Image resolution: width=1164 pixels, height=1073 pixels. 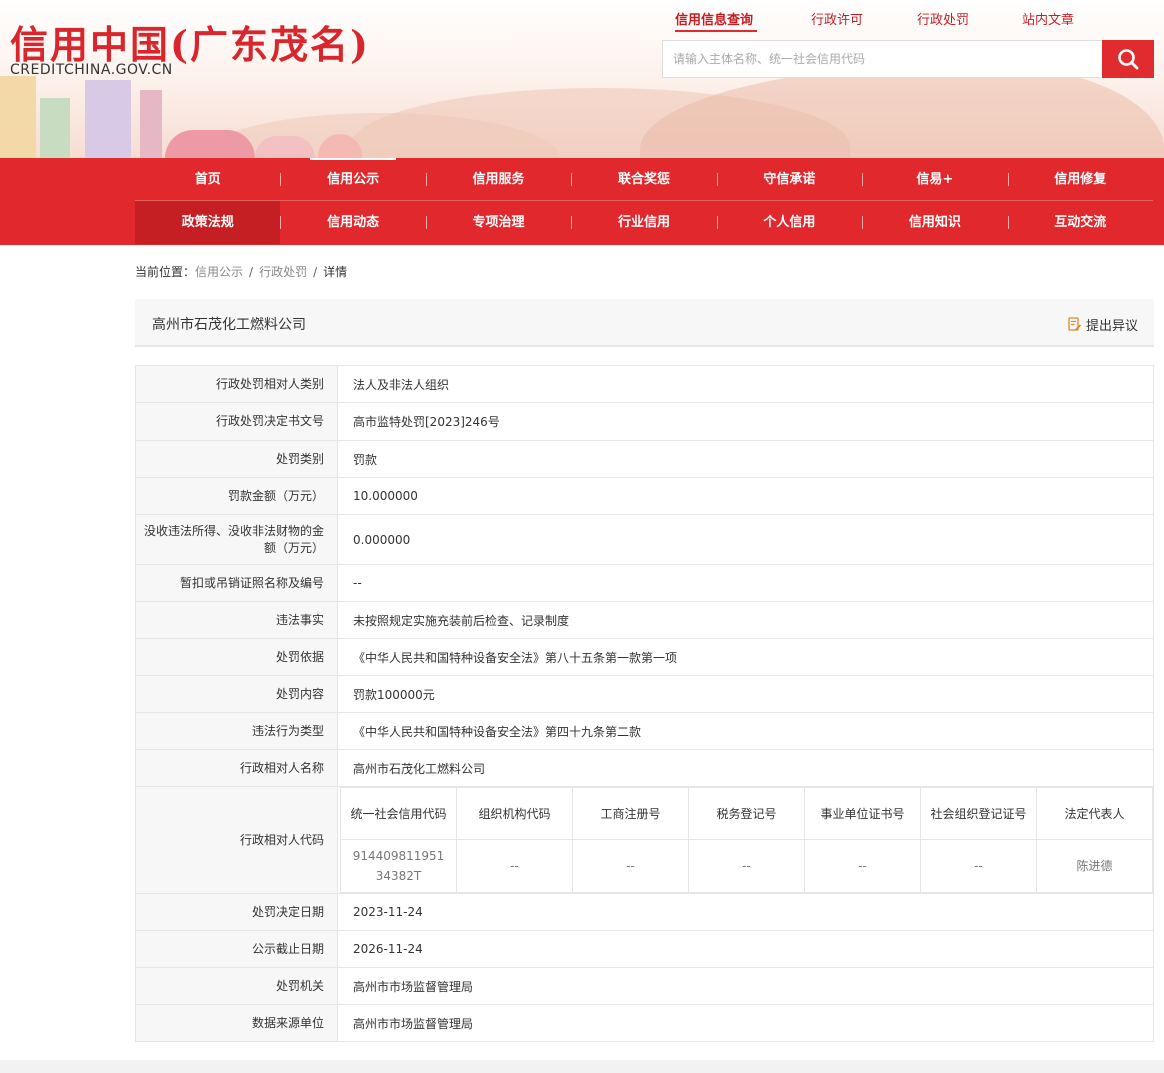 I want to click on row-value: 2026-11-24, so click(x=745, y=949).